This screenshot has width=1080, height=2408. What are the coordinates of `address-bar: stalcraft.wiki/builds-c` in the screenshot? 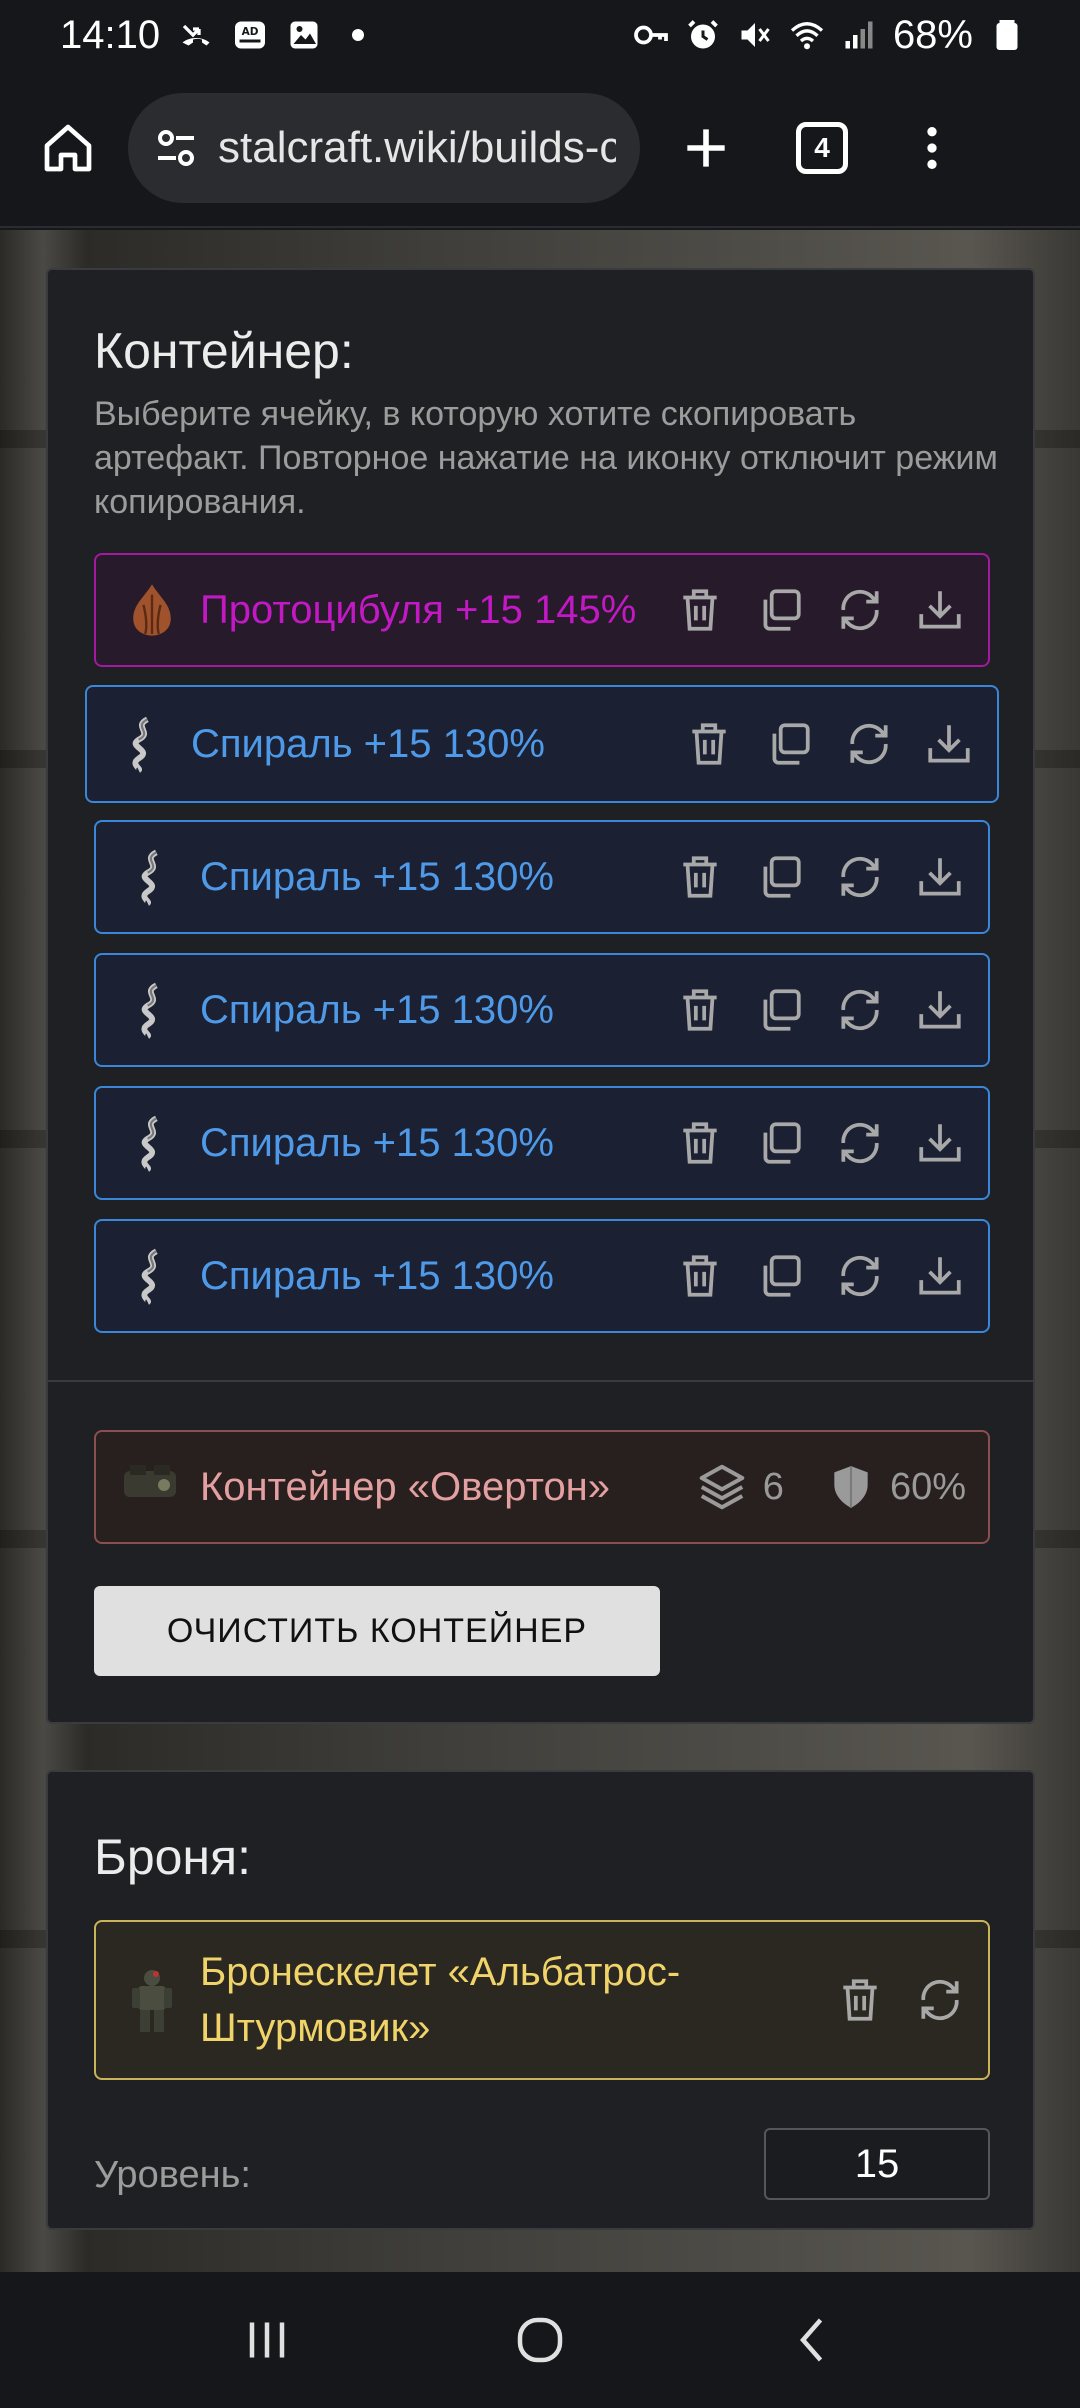 It's located at (384, 148).